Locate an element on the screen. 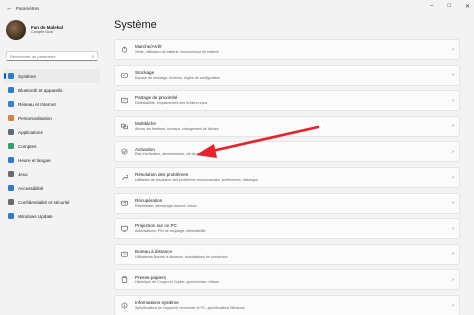  clock-icon is located at coordinates (11, 160).